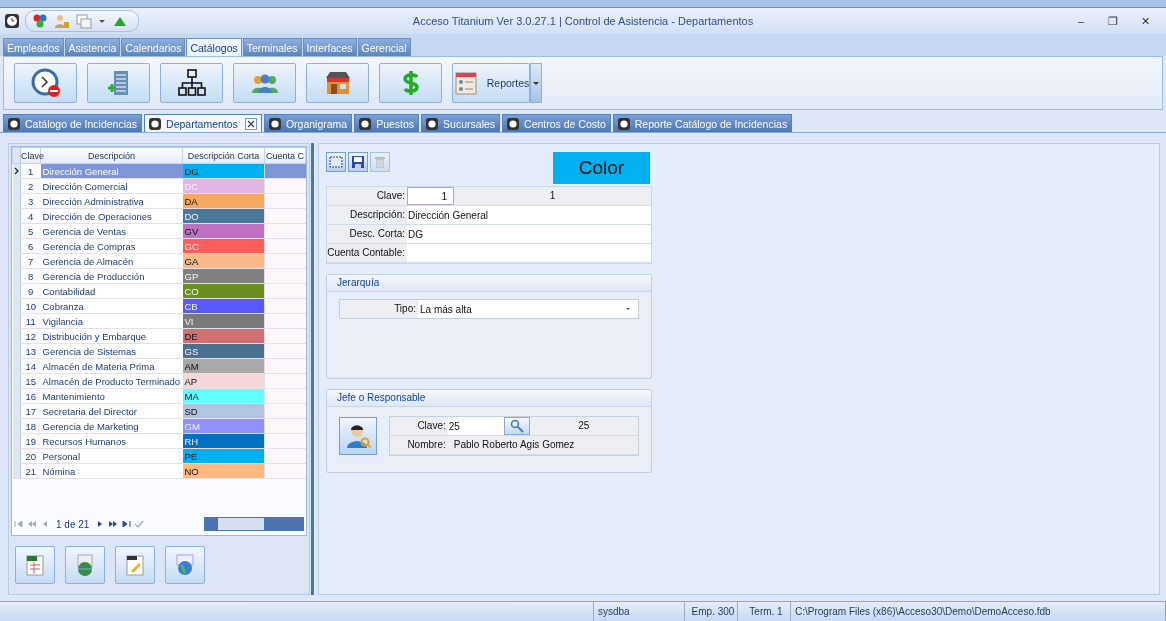 The image size is (1166, 621). Describe the element at coordinates (73, 123) in the screenshot. I see `document-tab: Catálogo de Incidencias` at that location.